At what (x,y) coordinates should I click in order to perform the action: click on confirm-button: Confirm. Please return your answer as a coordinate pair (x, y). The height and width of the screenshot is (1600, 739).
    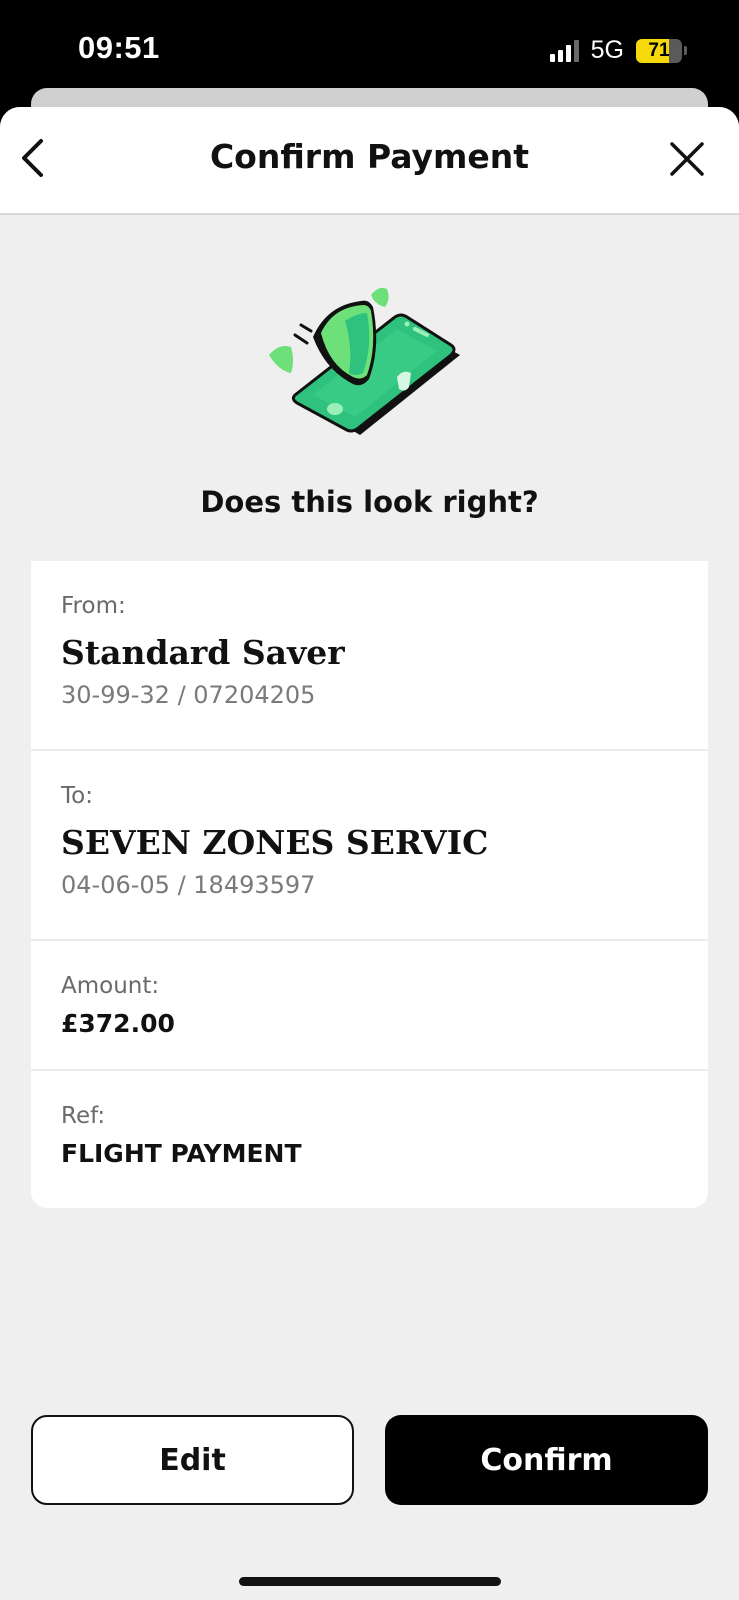
    Looking at the image, I should click on (546, 1460).